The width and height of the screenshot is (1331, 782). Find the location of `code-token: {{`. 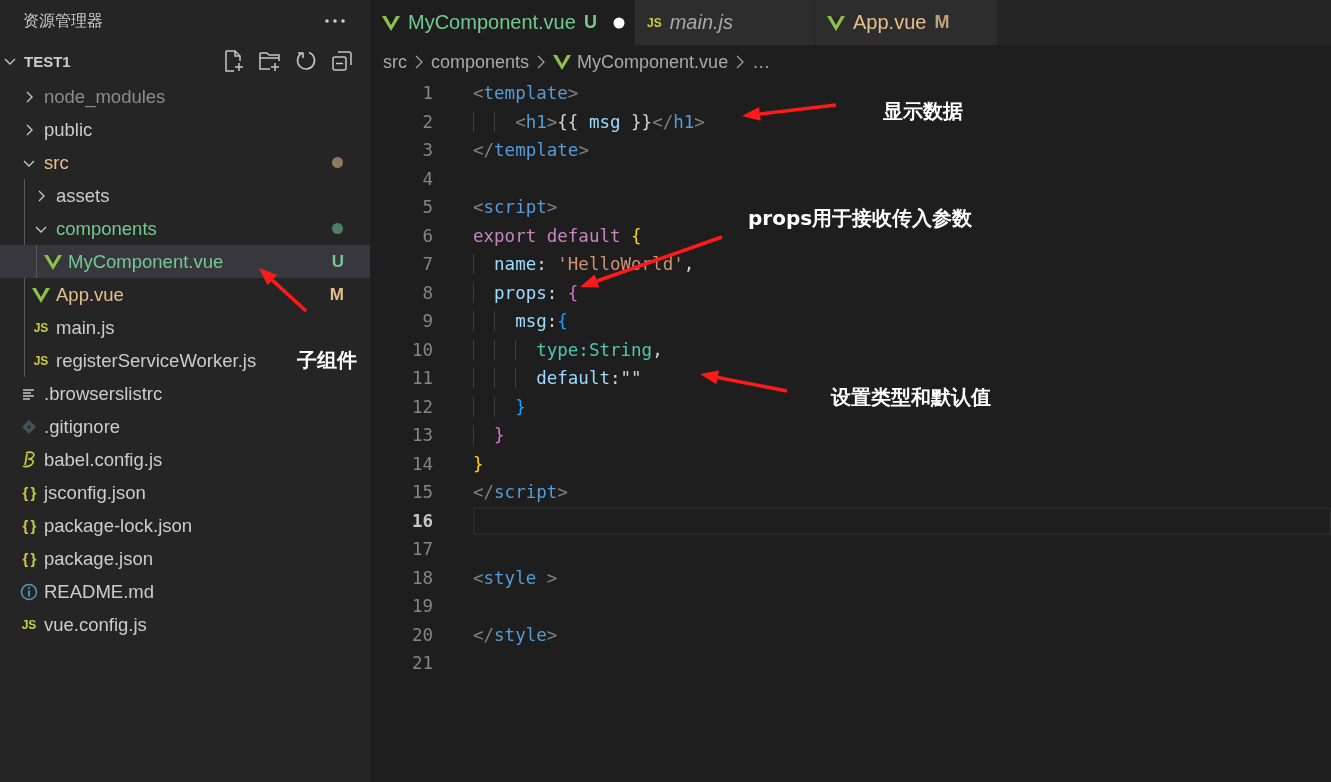

code-token: {{ is located at coordinates (568, 121).